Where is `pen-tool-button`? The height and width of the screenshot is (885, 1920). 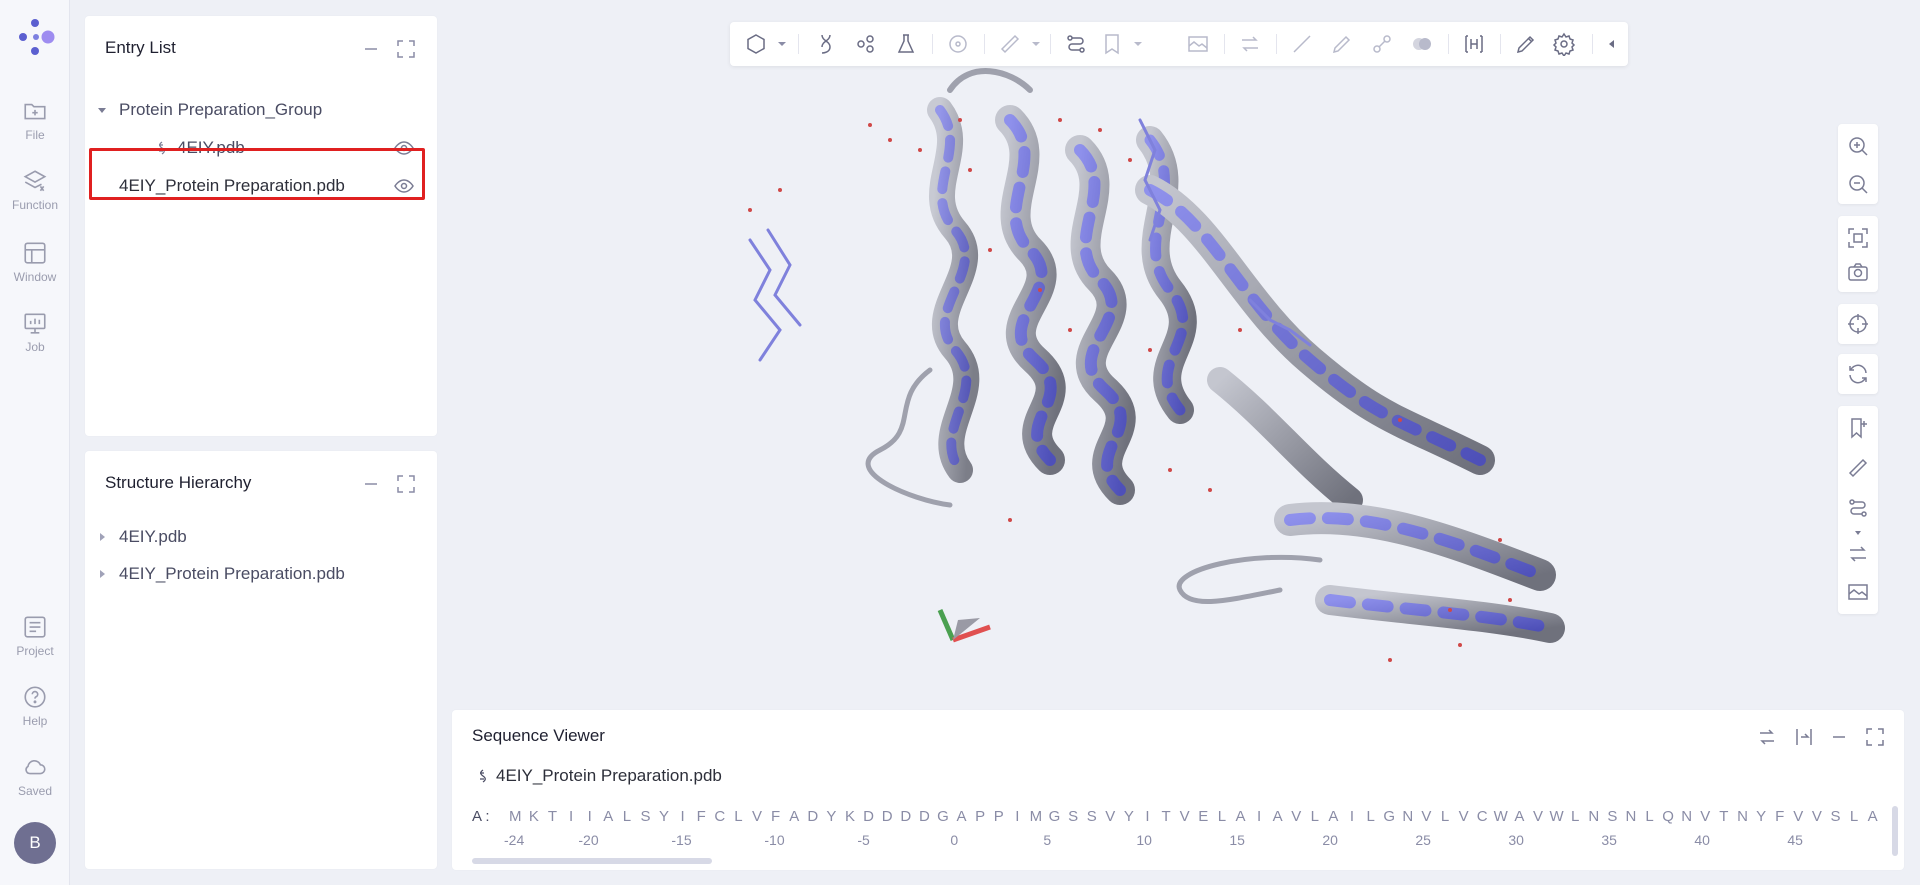 pen-tool-button is located at coordinates (1342, 44).